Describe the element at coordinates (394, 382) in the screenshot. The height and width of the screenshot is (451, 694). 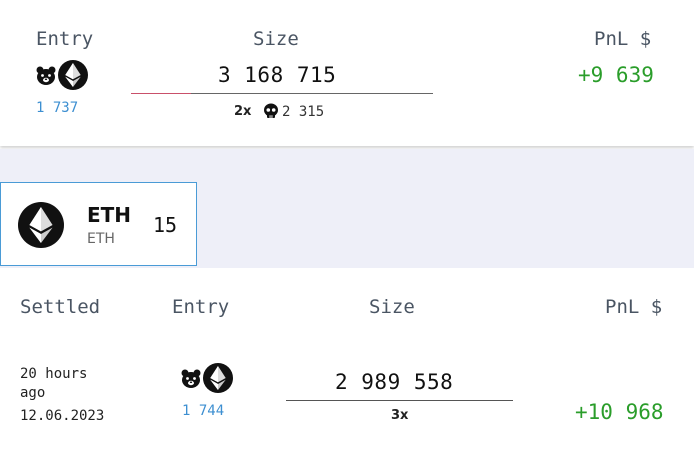
I see `position-size: 2 989 558` at that location.